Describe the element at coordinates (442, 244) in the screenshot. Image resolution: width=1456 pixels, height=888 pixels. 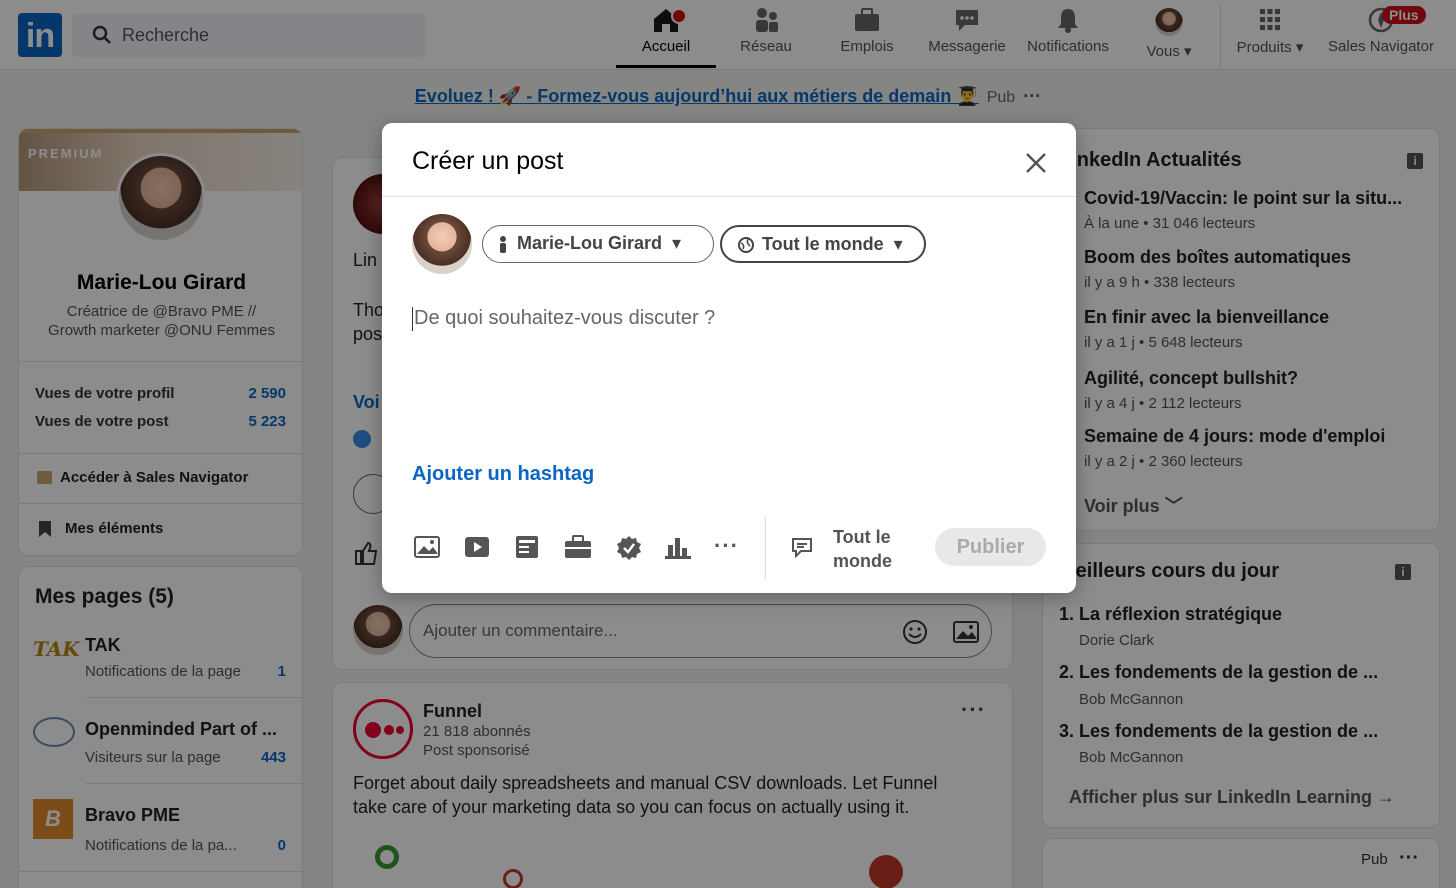
I see `author-avatar` at that location.